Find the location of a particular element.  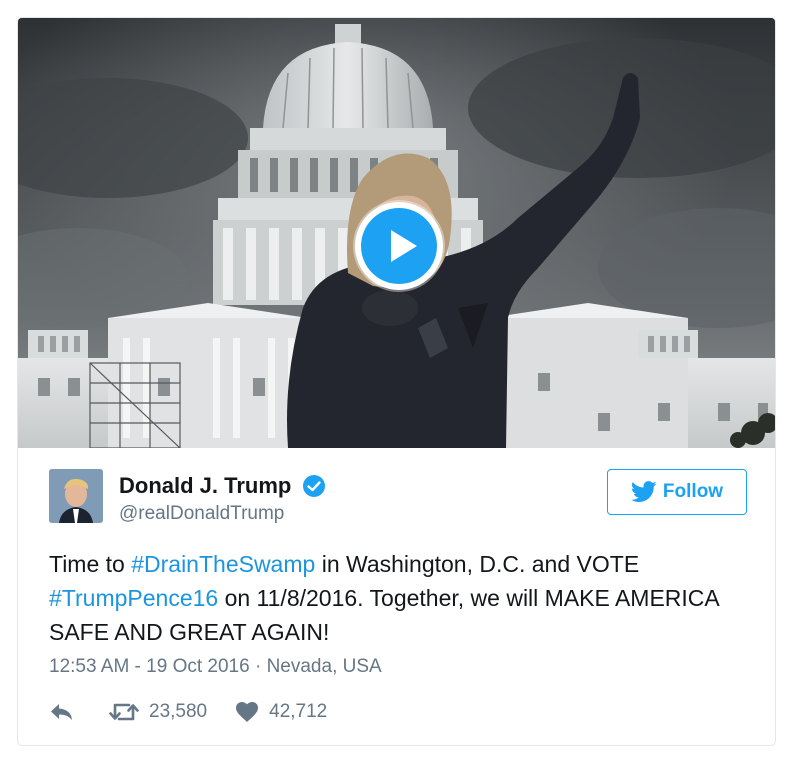

play-button-circle is located at coordinates (399, 246).